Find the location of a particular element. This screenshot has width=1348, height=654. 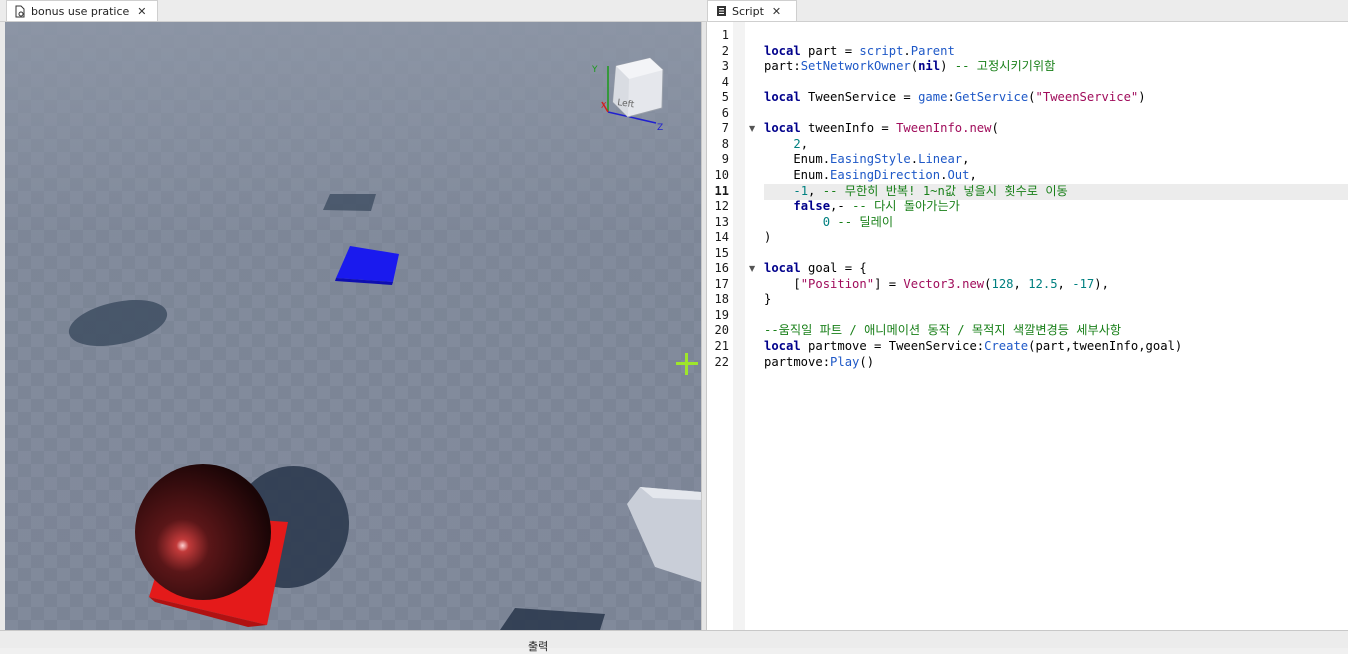

code-token: Linear is located at coordinates (940, 159).